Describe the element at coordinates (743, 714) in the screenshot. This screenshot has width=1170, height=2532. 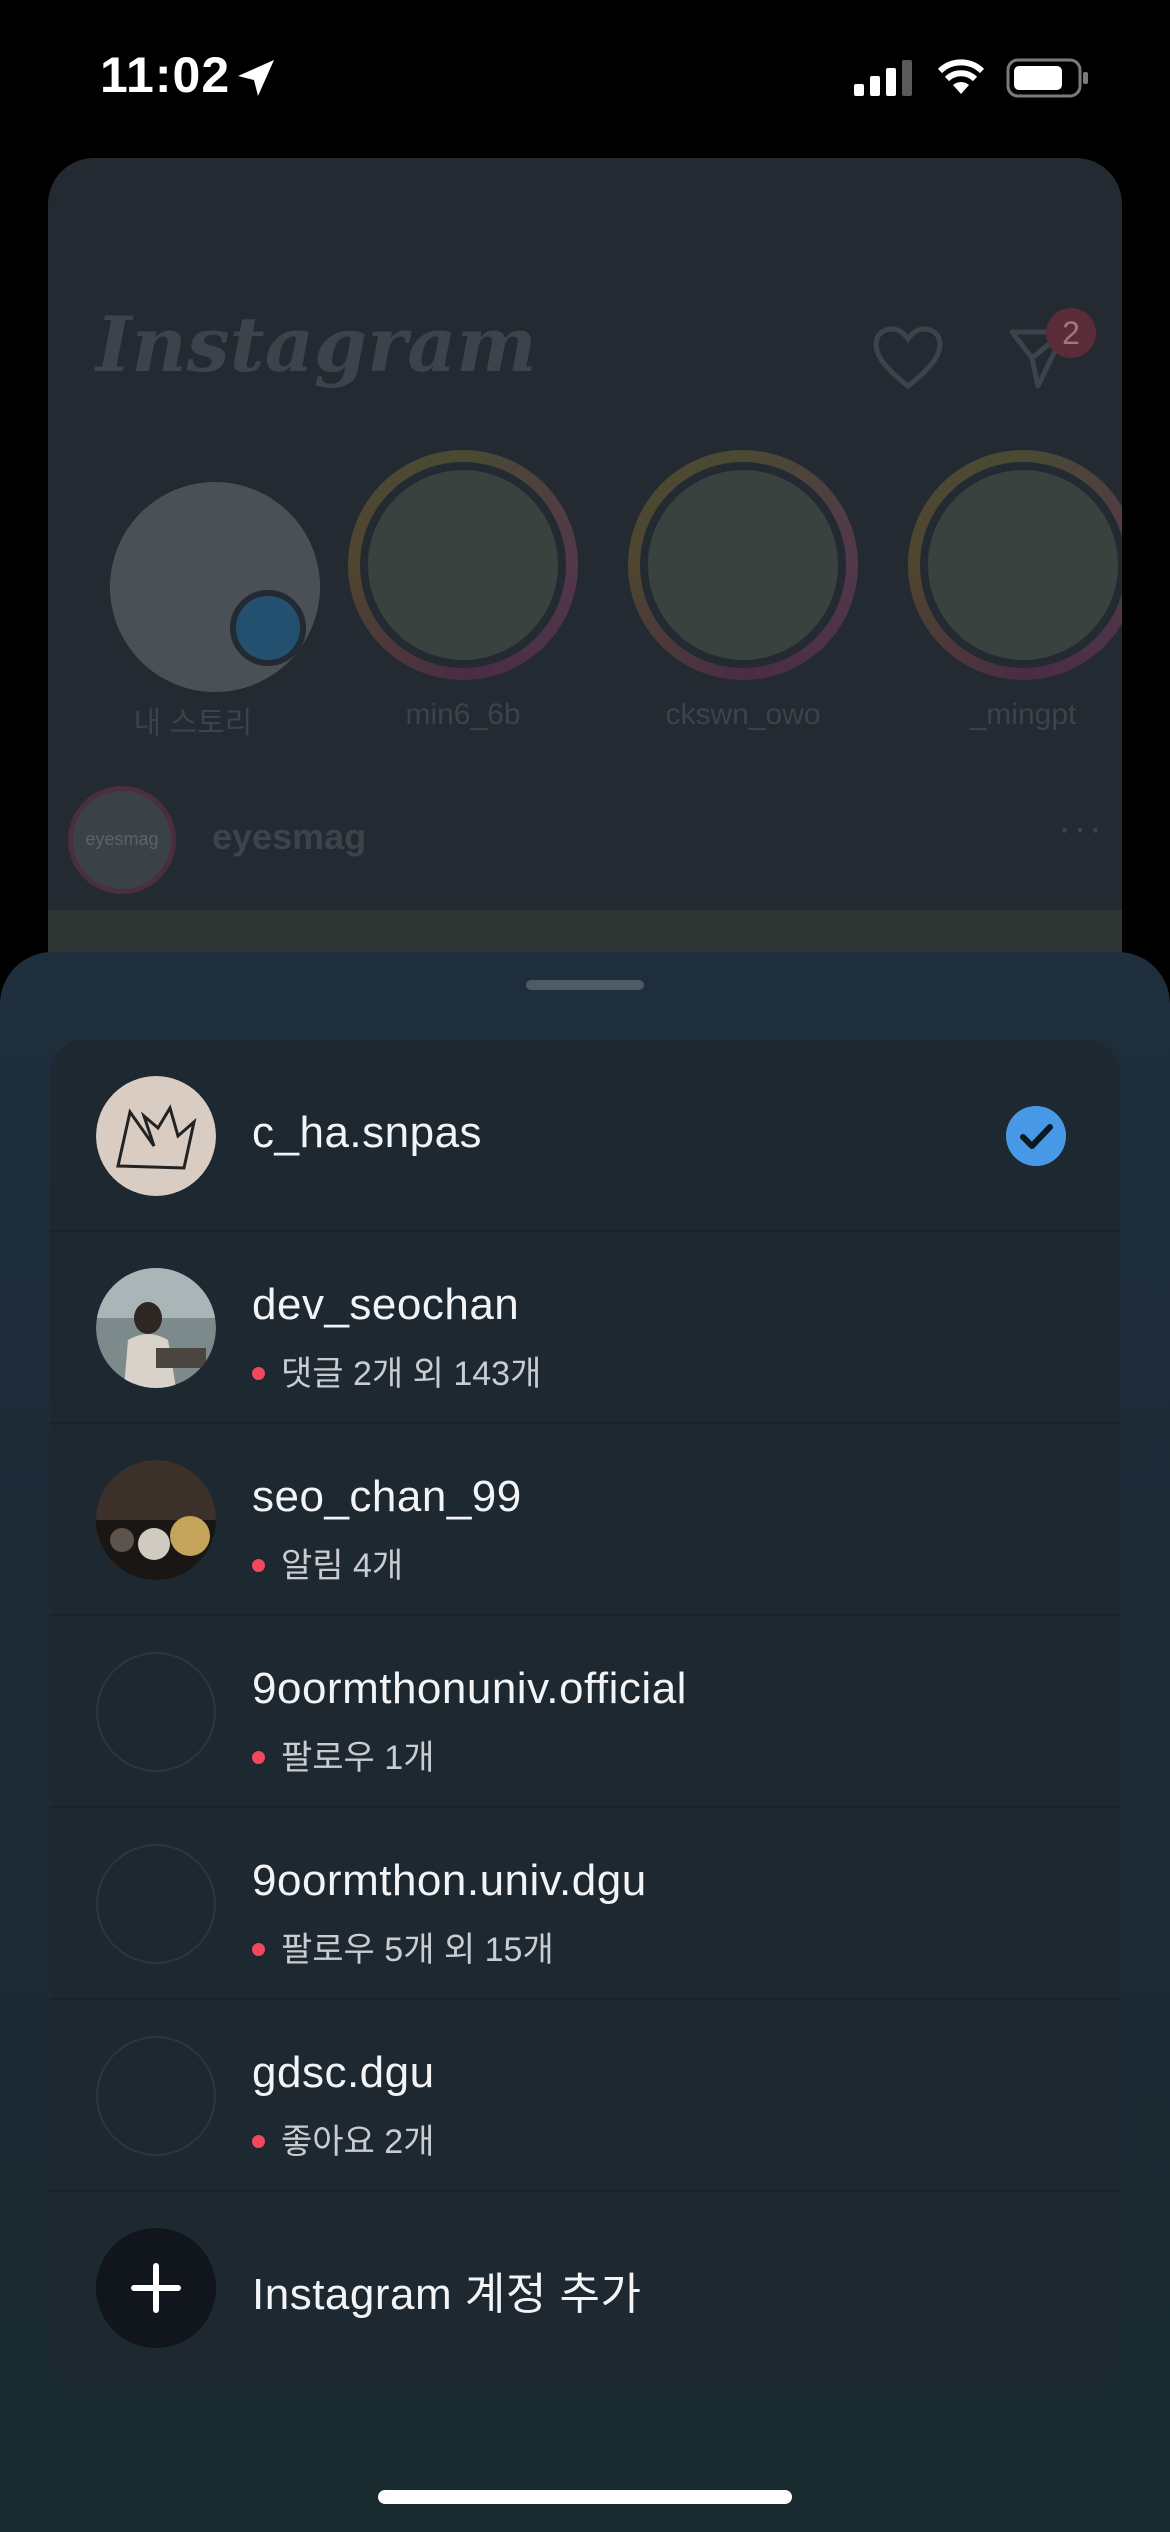
I see `story-name: ckswn_owo` at that location.